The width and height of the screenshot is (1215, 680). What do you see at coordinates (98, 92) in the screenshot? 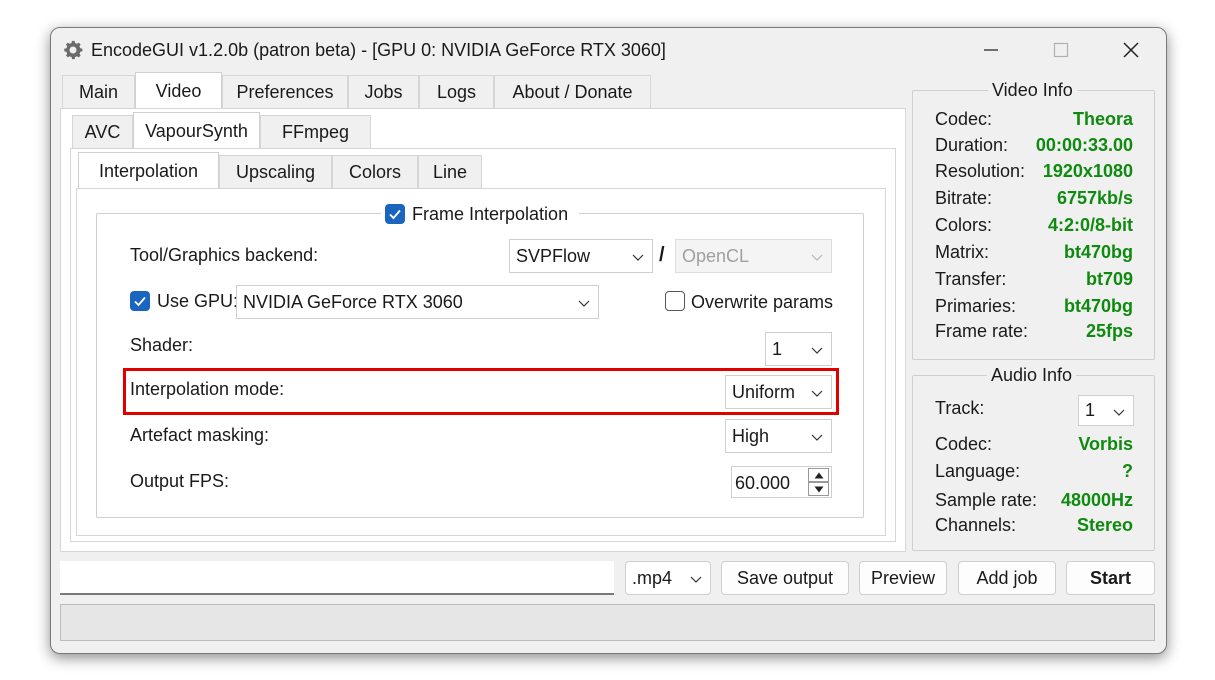
I see `tab-main: Main` at bounding box center [98, 92].